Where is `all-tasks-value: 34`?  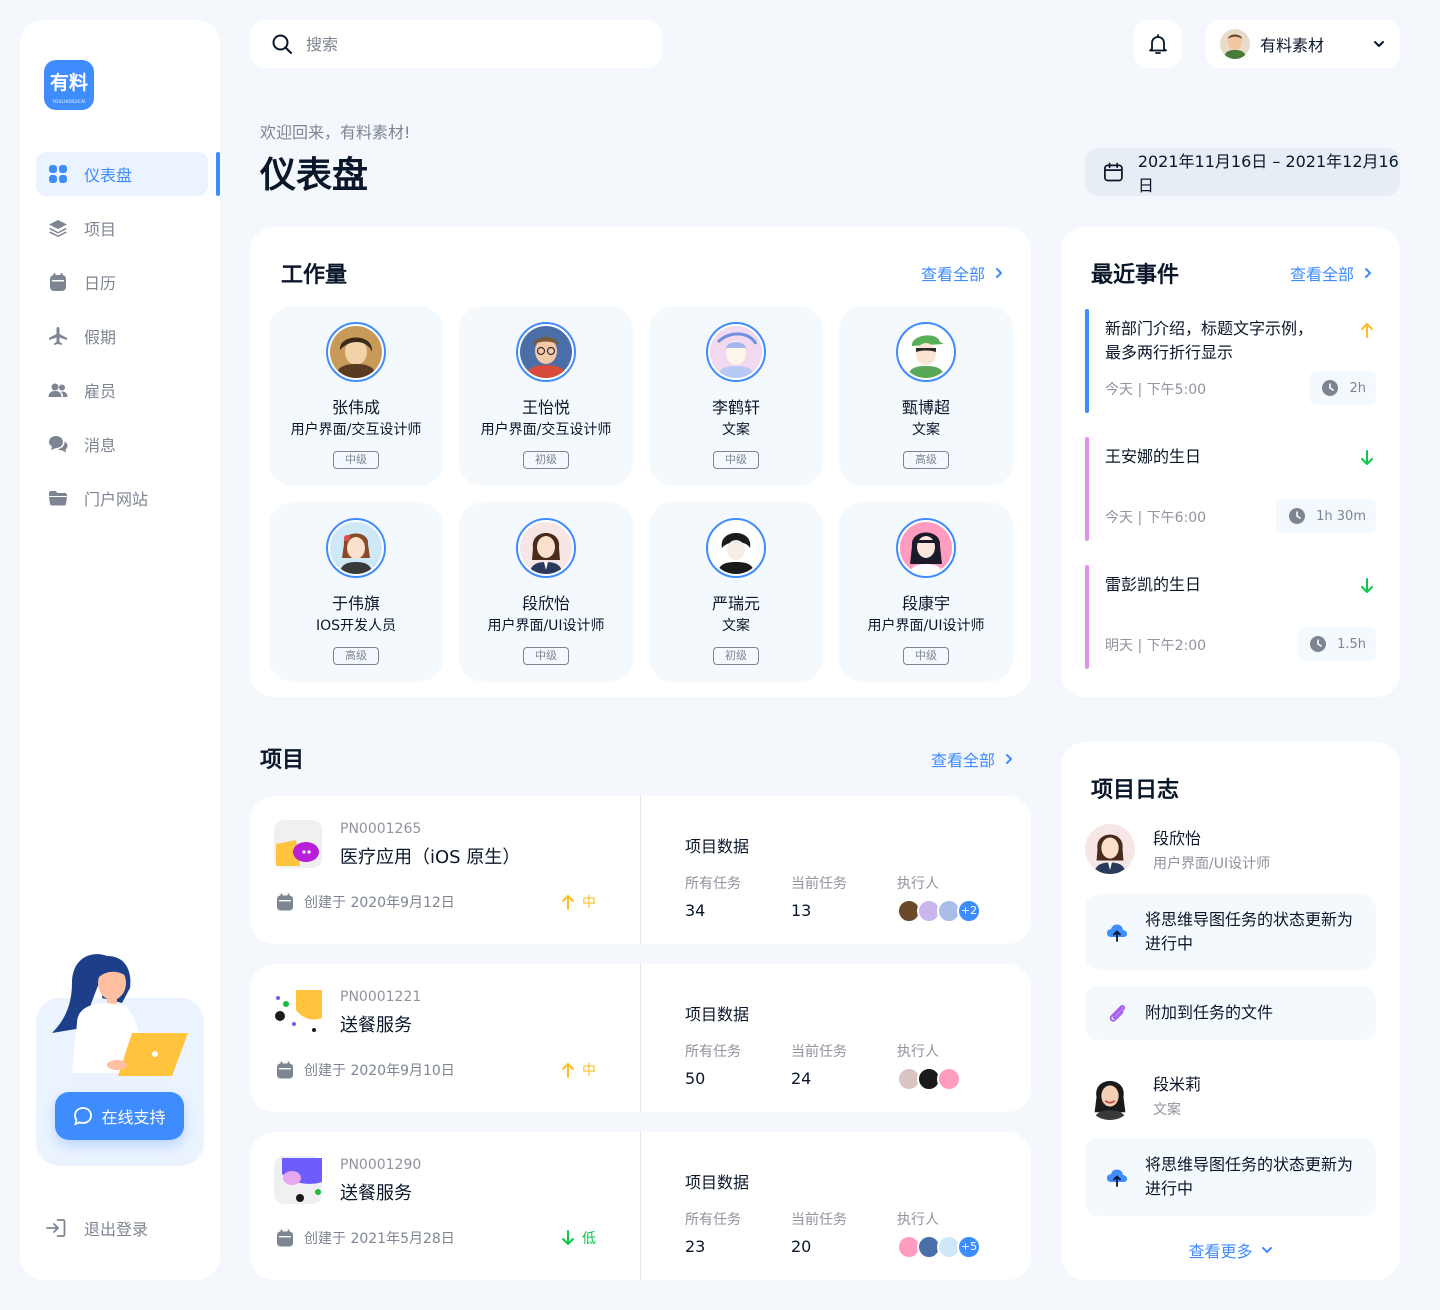 all-tasks-value: 34 is located at coordinates (695, 910).